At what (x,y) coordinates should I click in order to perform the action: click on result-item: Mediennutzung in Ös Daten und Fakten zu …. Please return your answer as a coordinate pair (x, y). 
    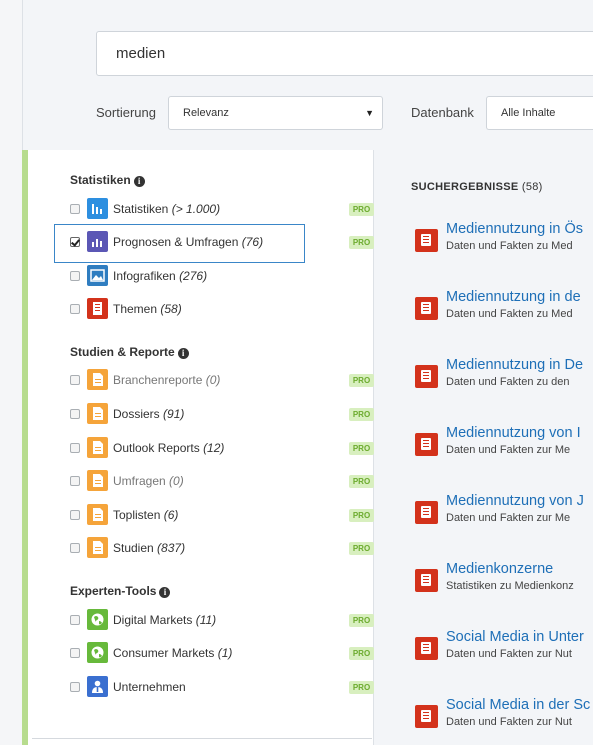
    Looking at the image, I should click on (504, 237).